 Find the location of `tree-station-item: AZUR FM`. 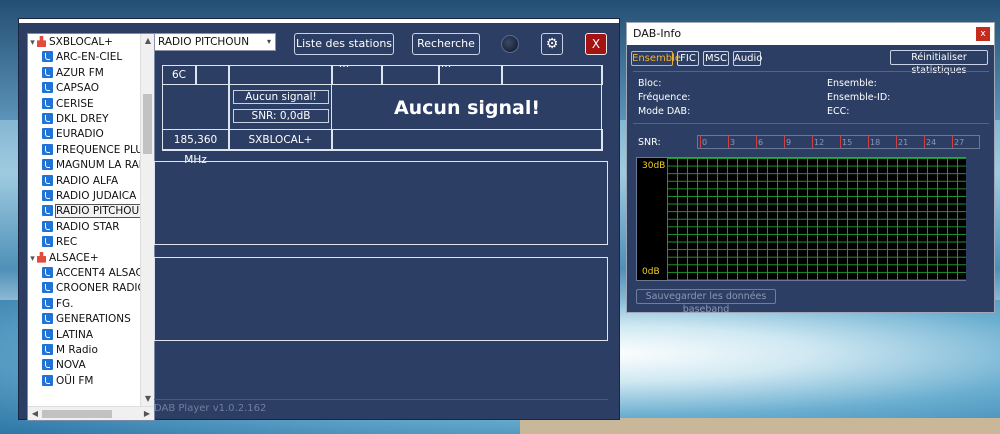

tree-station-item: AZUR FM is located at coordinates (98, 73).